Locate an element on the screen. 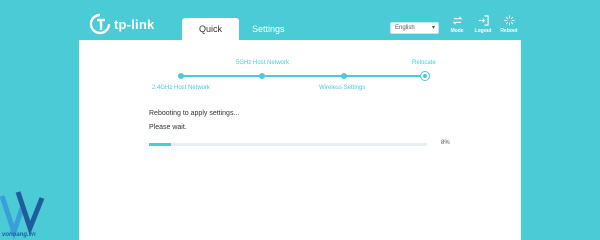  language-selected: English is located at coordinates (405, 28).